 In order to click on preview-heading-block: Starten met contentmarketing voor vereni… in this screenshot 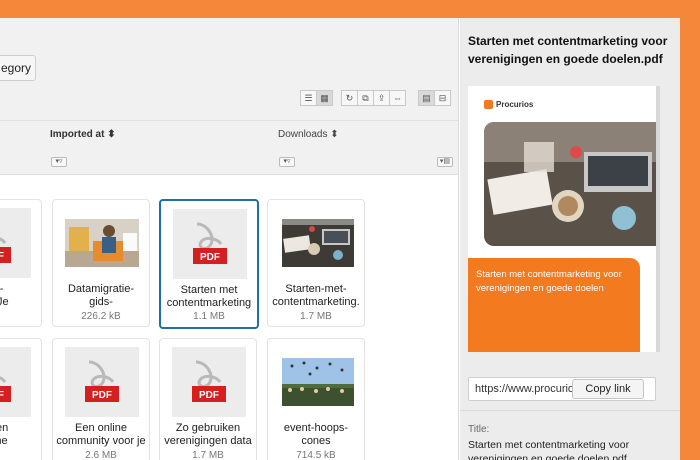, I will do `click(554, 305)`.